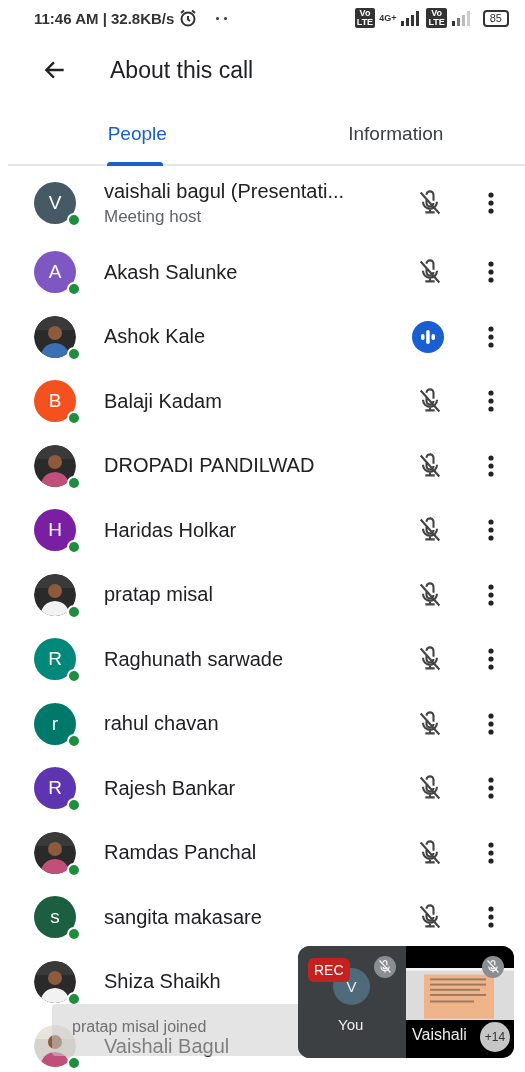 The width and height of the screenshot is (525, 1072). I want to click on participant-name: rahul chavan, so click(161, 724).